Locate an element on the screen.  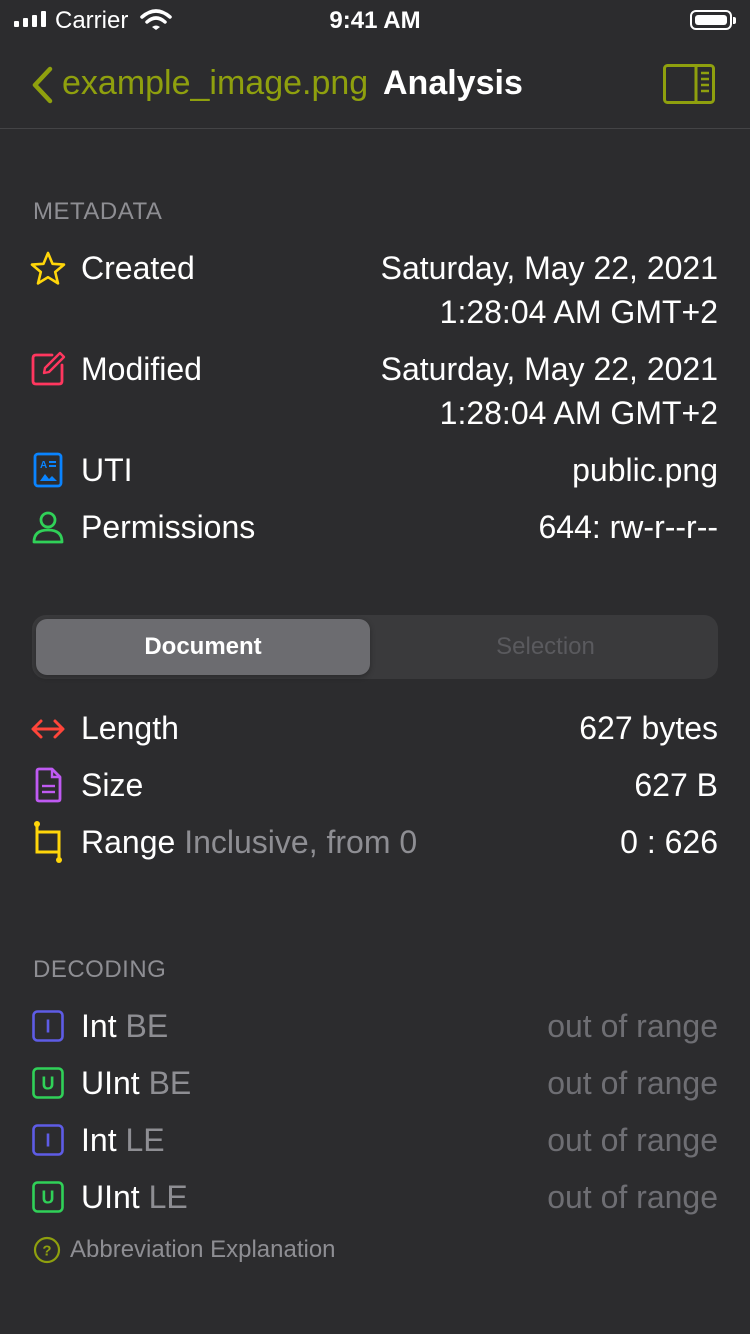
page-title: Analysis is located at coordinates (453, 83).